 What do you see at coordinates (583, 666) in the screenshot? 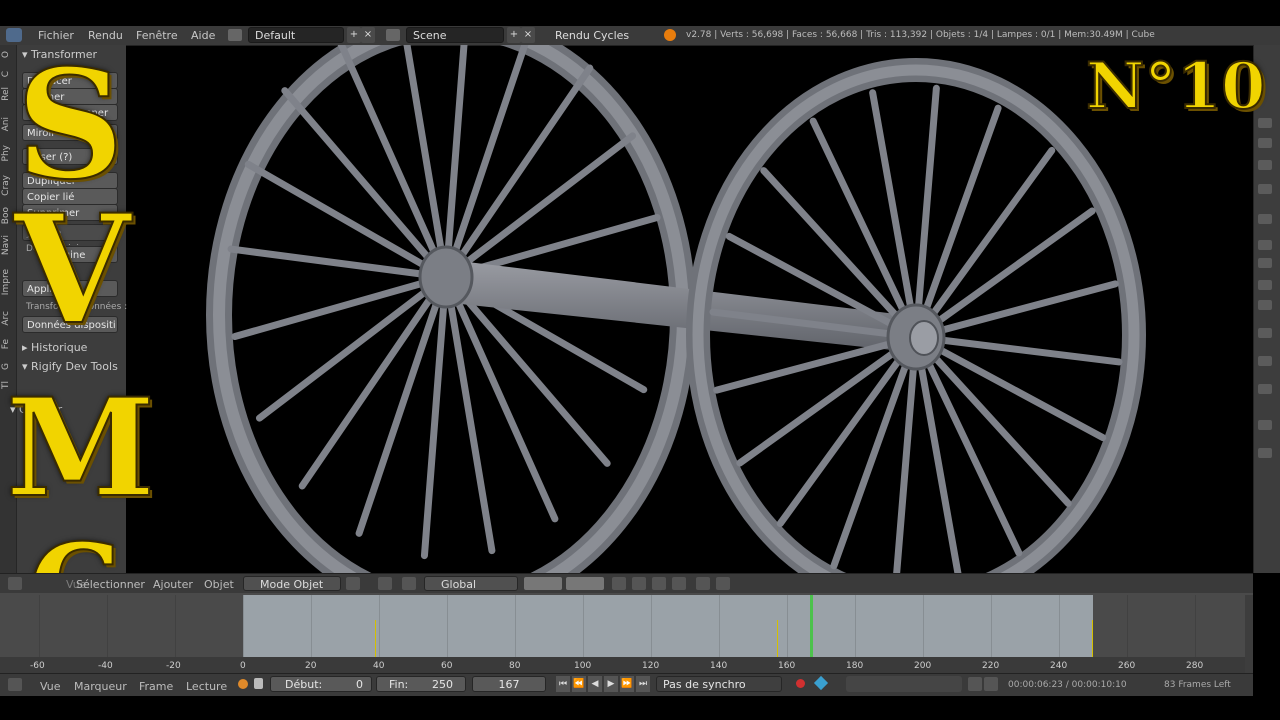
I see `frame-tick-label: 100` at bounding box center [583, 666].